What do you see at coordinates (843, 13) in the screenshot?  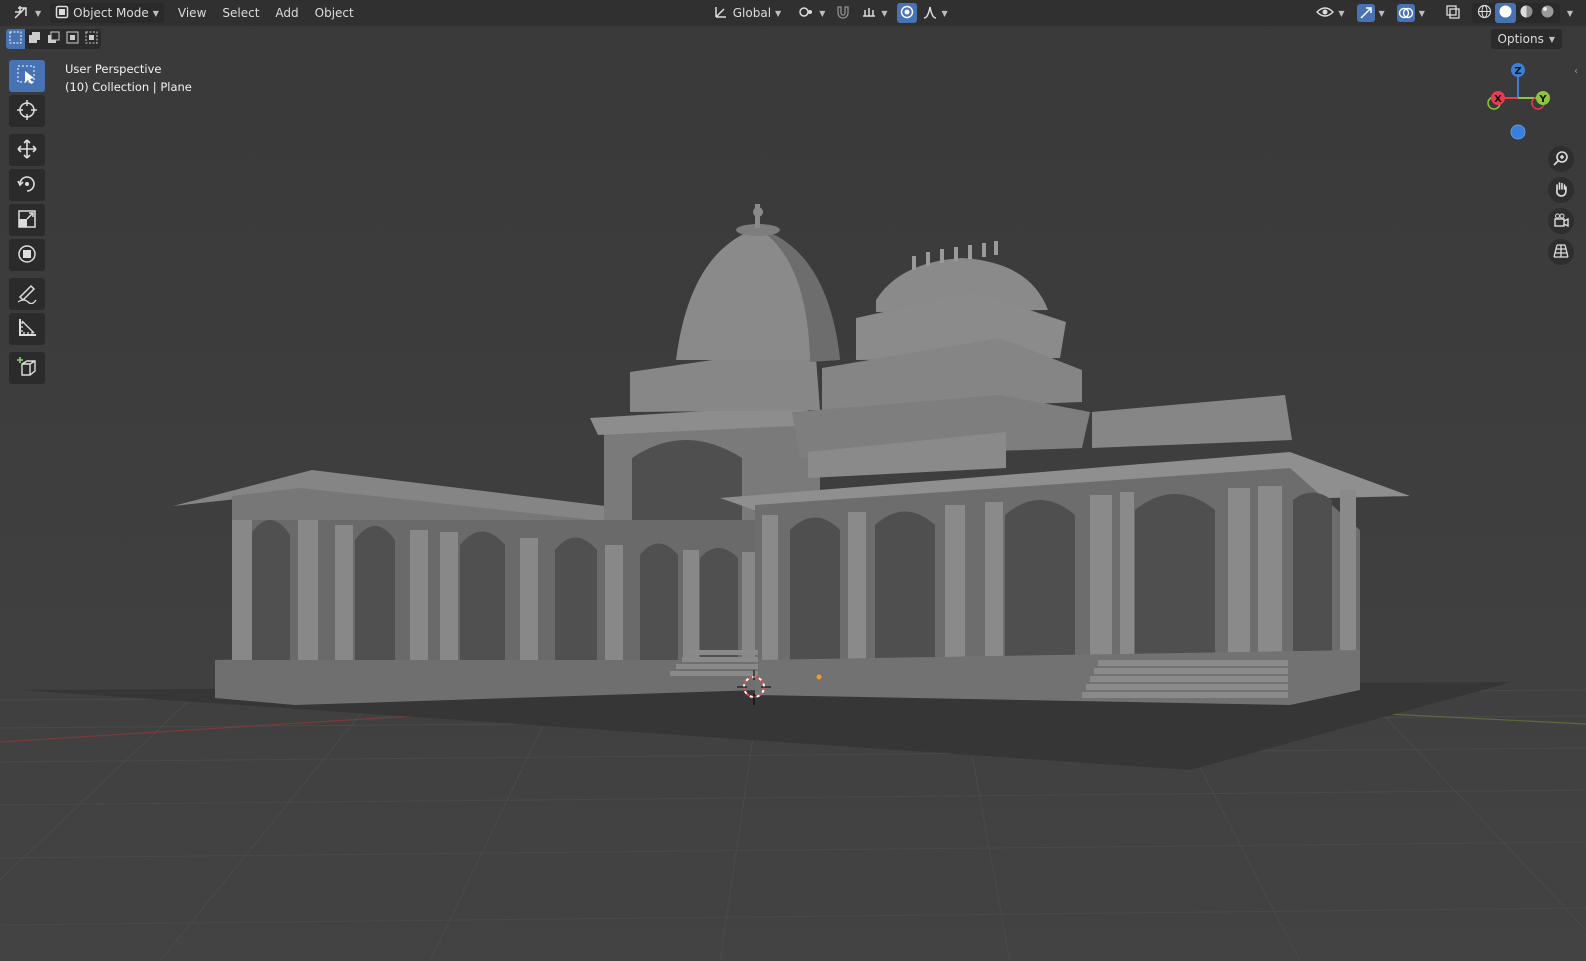 I see `snap-toggle` at bounding box center [843, 13].